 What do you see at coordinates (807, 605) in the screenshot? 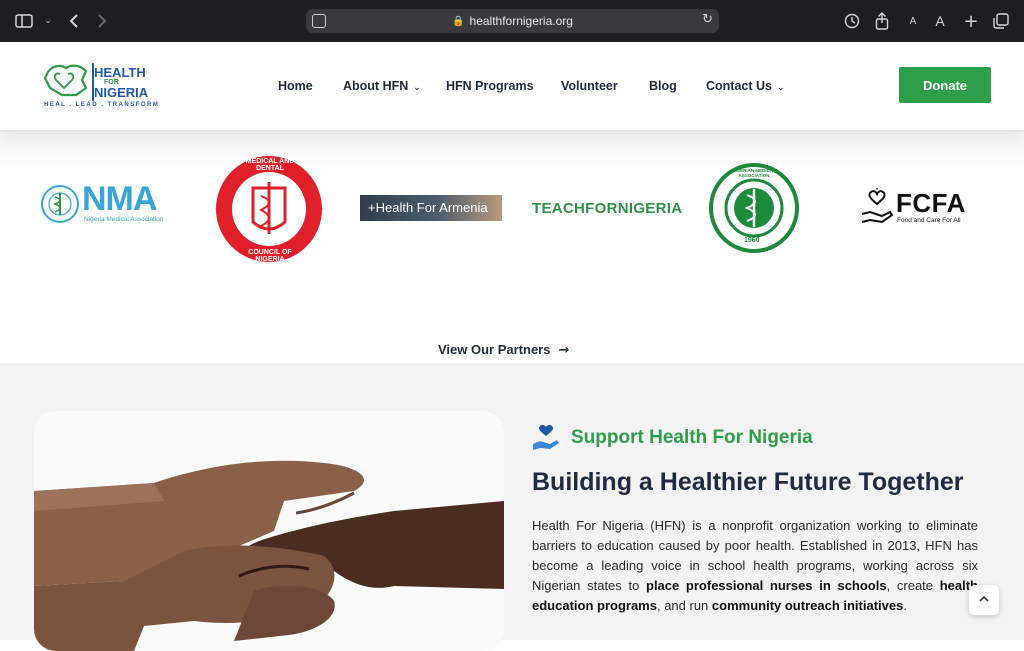
I see `para-highlight: community outreach initiatives` at bounding box center [807, 605].